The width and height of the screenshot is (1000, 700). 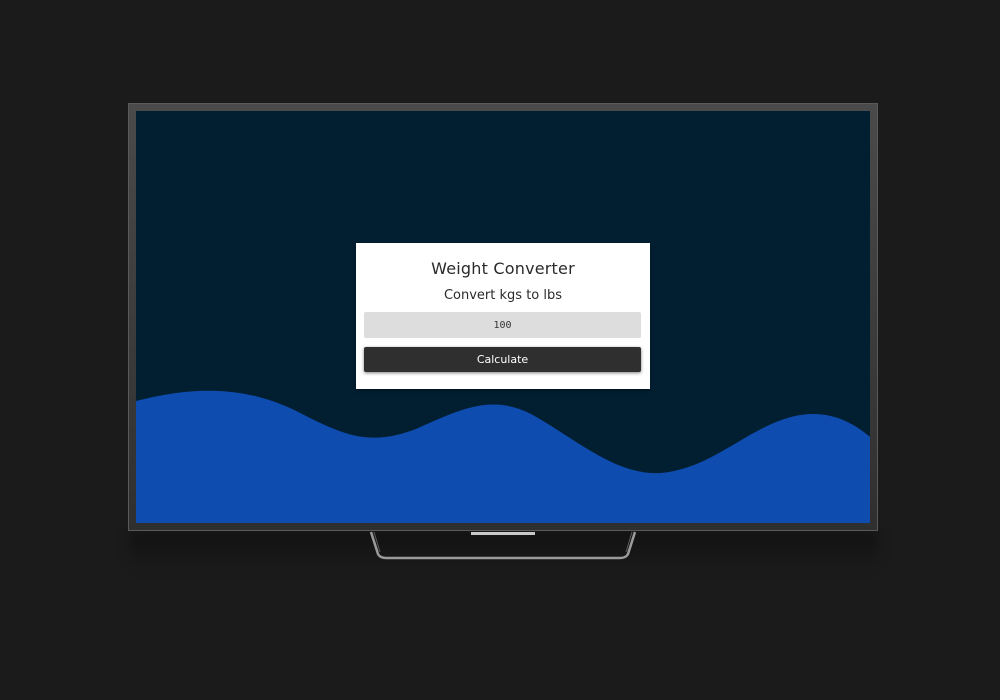 I want to click on tv-stand, so click(x=503, y=545).